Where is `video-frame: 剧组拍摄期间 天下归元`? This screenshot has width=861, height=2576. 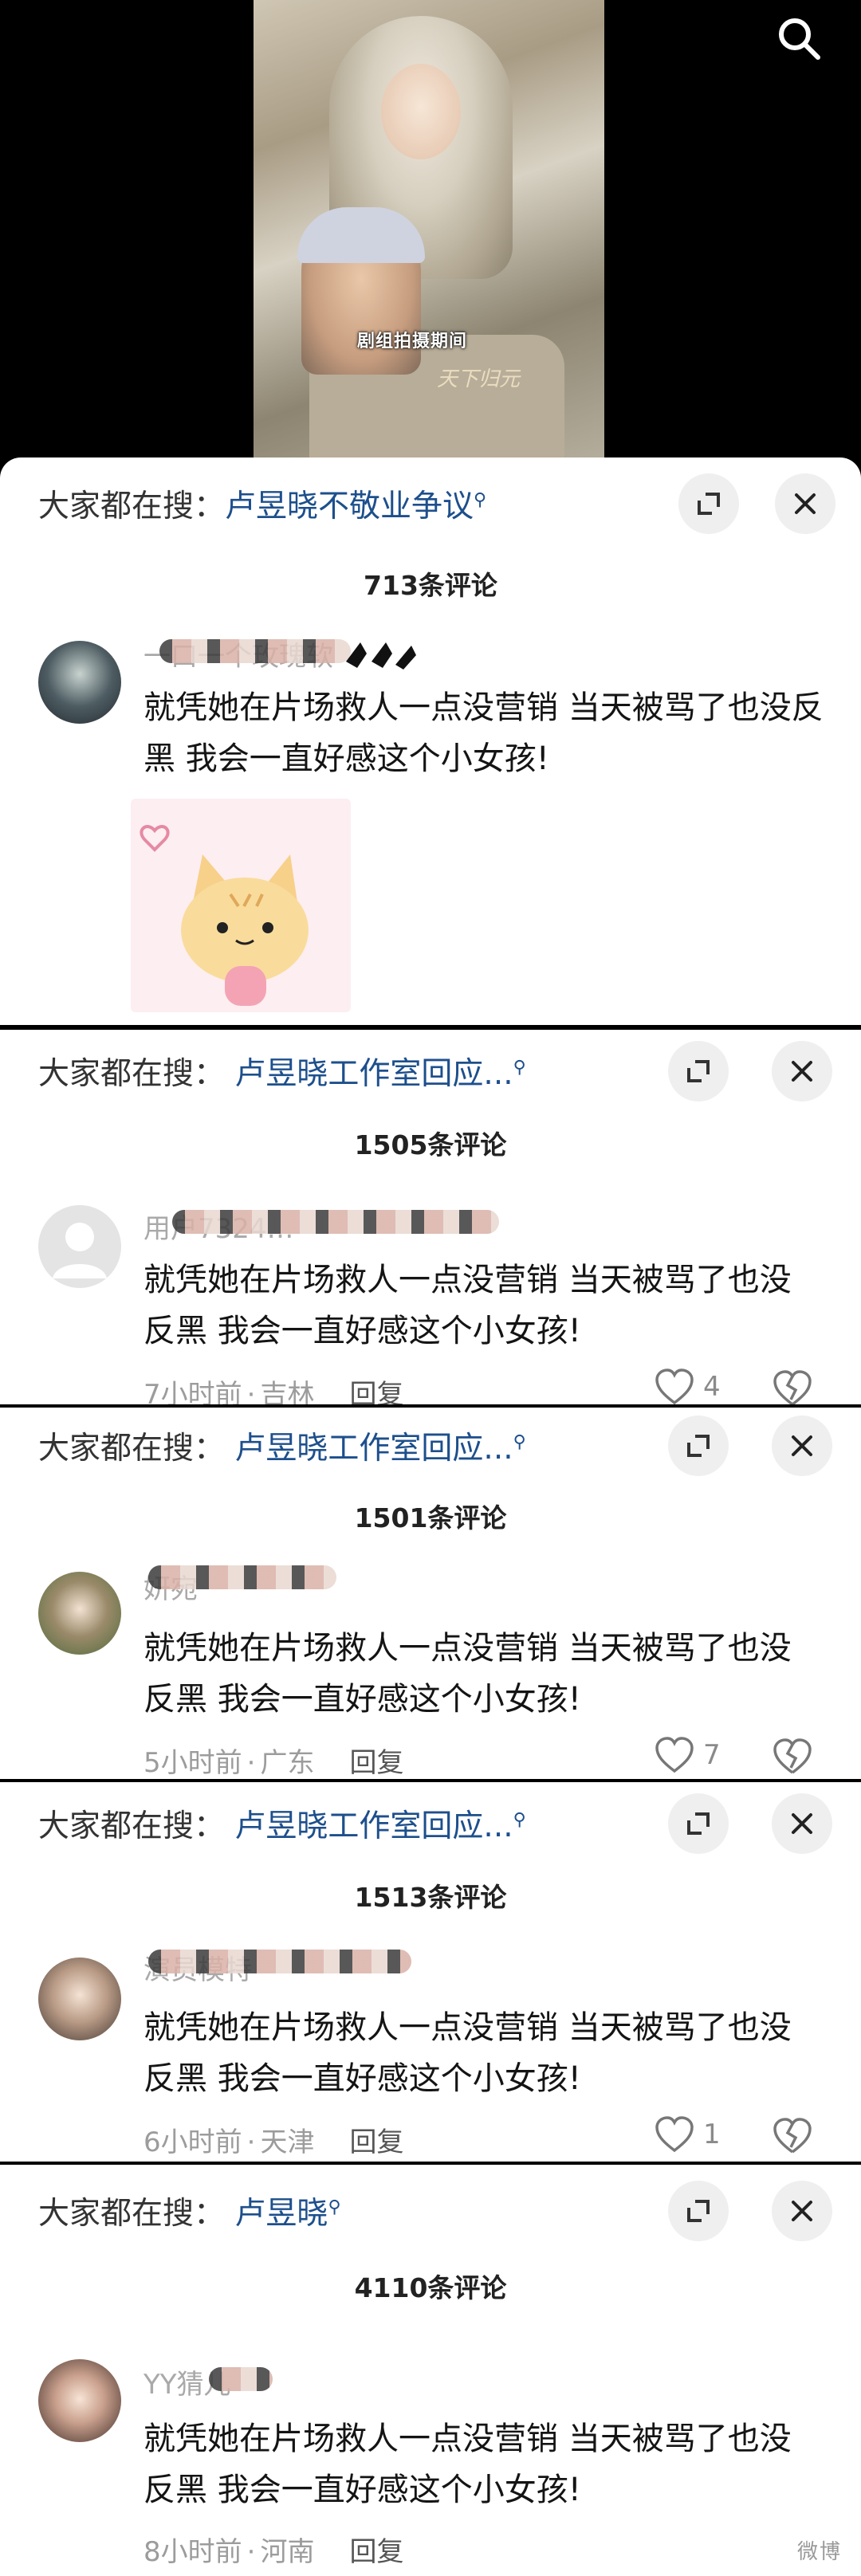 video-frame: 剧组拍摄期间 天下归元 is located at coordinates (429, 239).